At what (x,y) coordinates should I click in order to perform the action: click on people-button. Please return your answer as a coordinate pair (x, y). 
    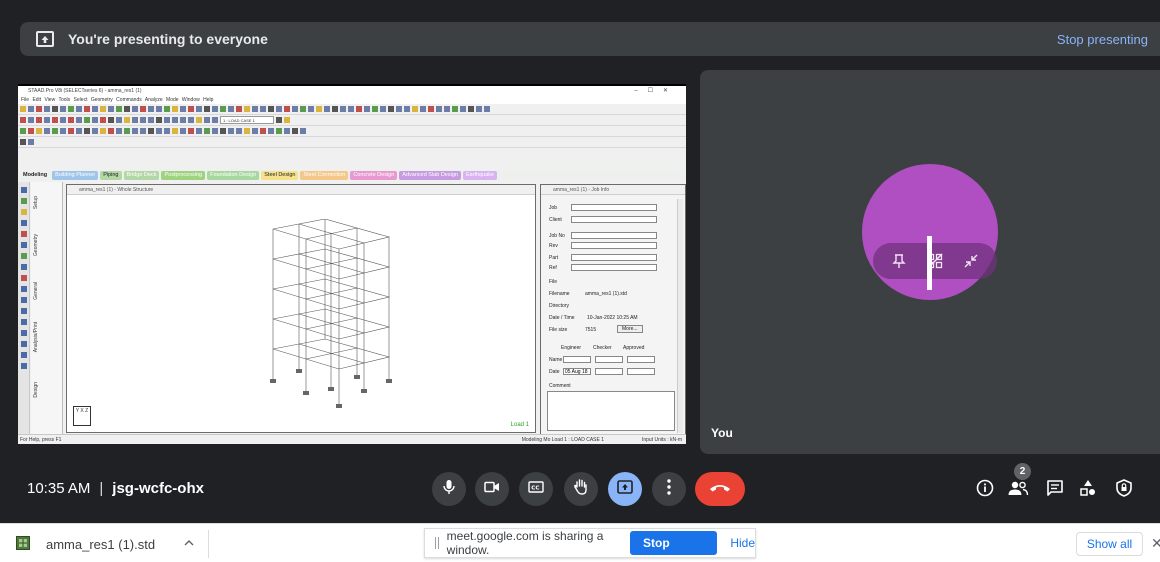
    Looking at the image, I should click on (1018, 490).